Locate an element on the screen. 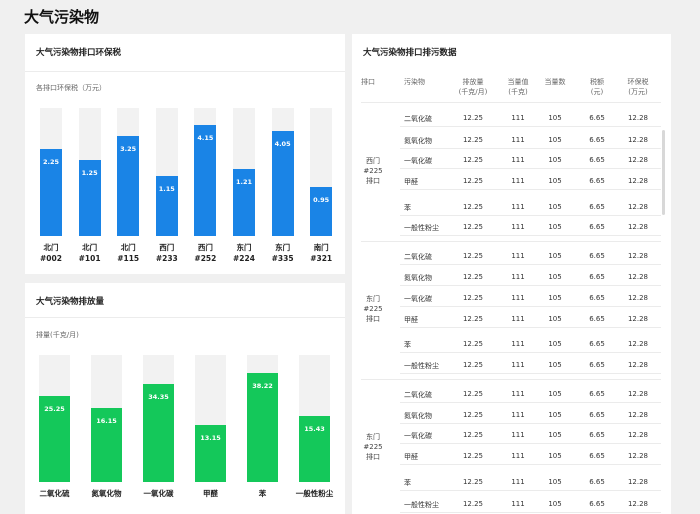 This screenshot has width=700, height=514. pollutant-cell: 苯 is located at coordinates (407, 208).